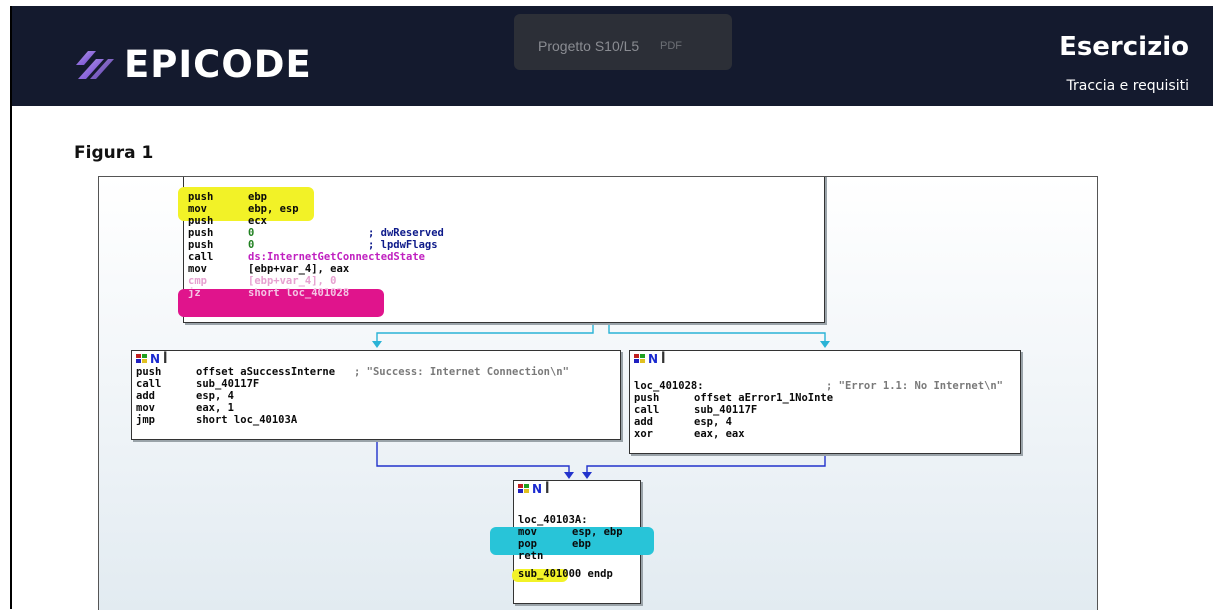 The width and height of the screenshot is (1213, 610). Describe the element at coordinates (377, 344) in the screenshot. I see `arrow-left-head` at that location.